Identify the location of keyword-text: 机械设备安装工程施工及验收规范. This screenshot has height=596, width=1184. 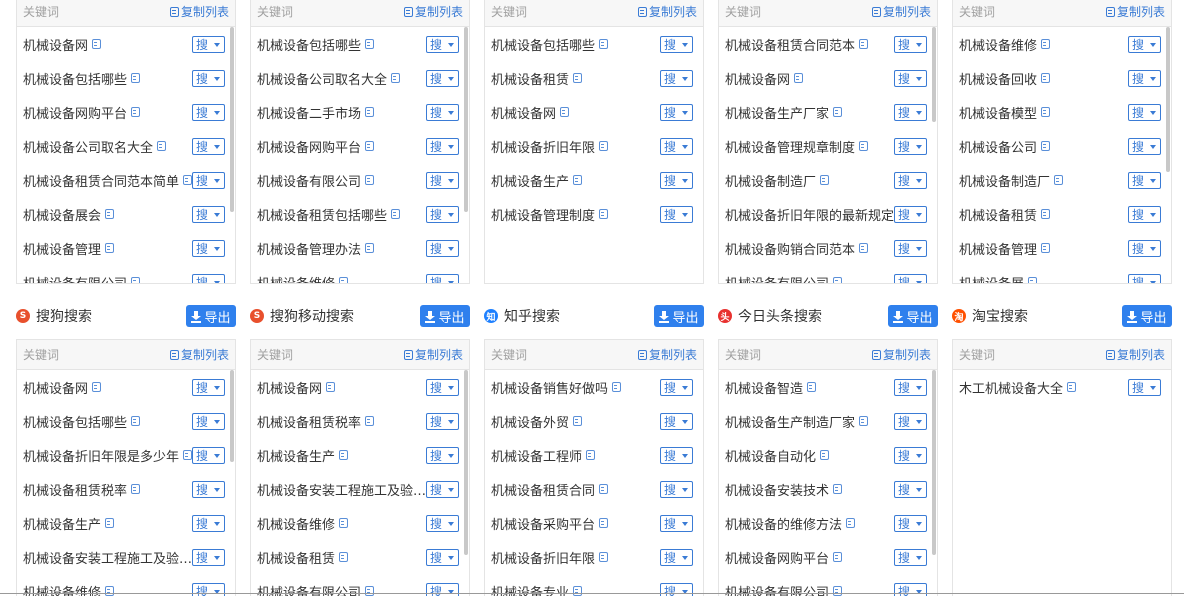
(108, 557).